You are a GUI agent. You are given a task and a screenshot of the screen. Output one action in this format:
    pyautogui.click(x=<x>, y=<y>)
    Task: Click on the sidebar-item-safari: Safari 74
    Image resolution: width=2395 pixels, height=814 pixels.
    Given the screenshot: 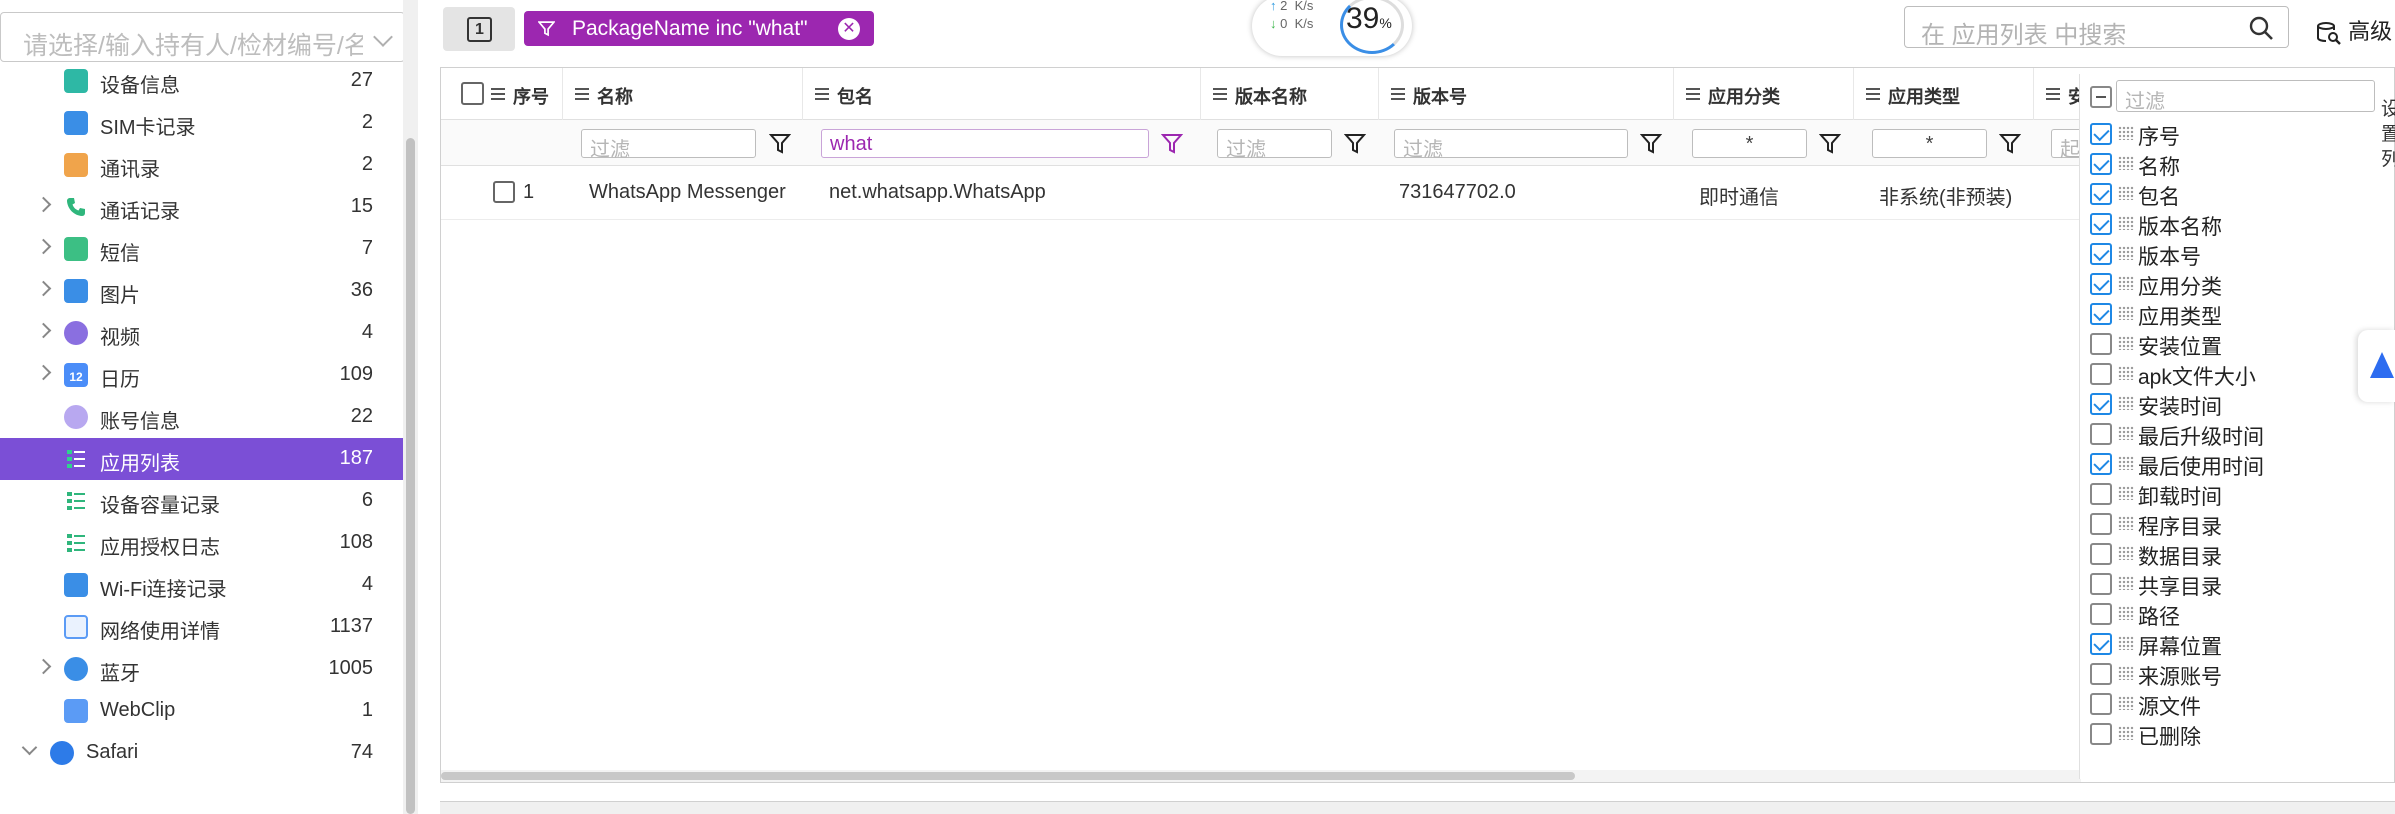 What is the action you would take?
    pyautogui.click(x=201, y=753)
    